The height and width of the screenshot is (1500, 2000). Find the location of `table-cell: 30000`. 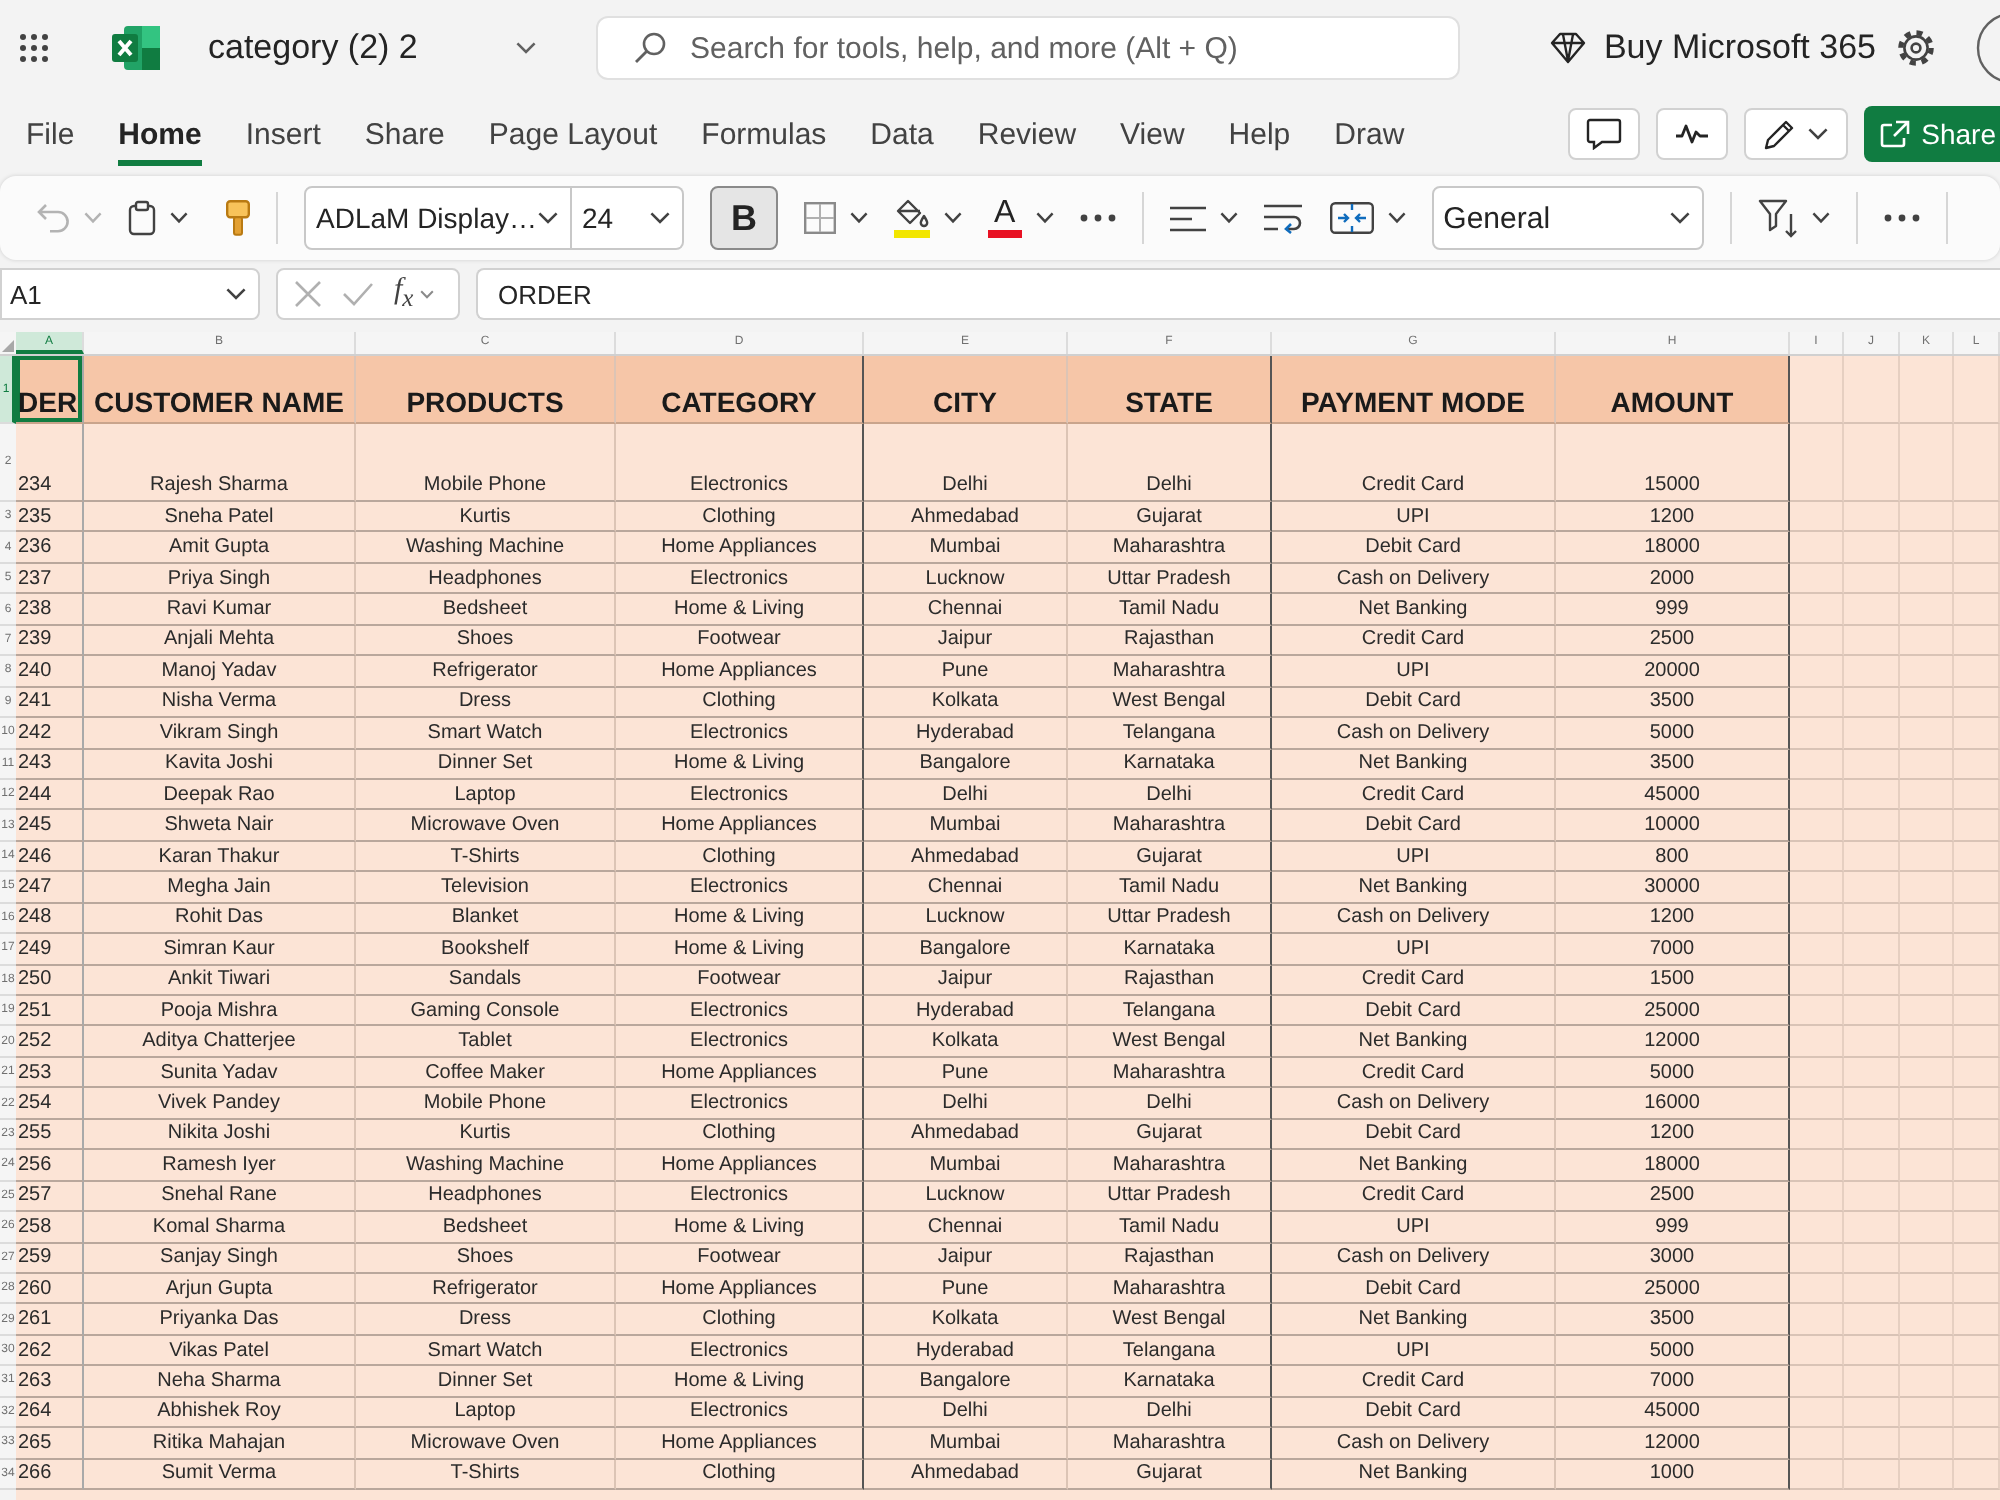

table-cell: 30000 is located at coordinates (1673, 888).